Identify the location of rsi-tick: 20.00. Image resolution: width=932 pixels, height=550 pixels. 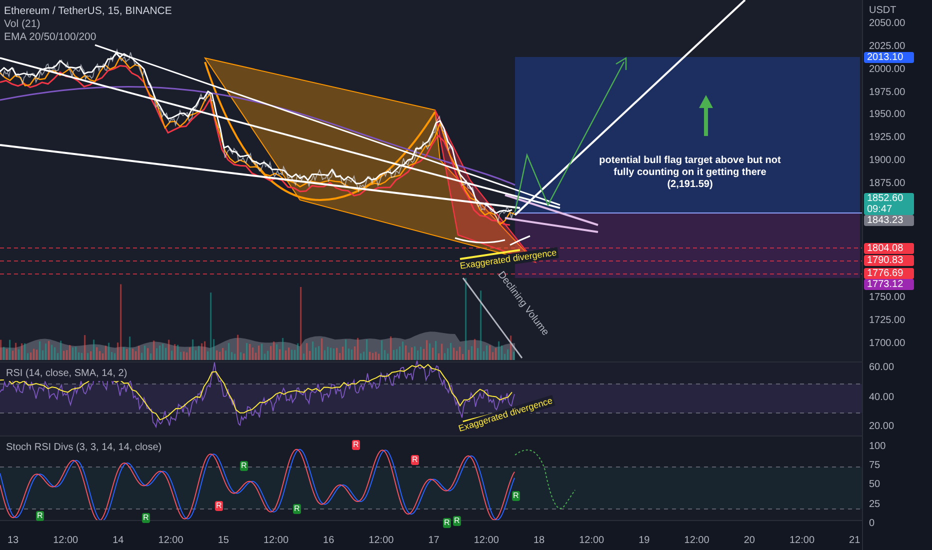
(881, 427).